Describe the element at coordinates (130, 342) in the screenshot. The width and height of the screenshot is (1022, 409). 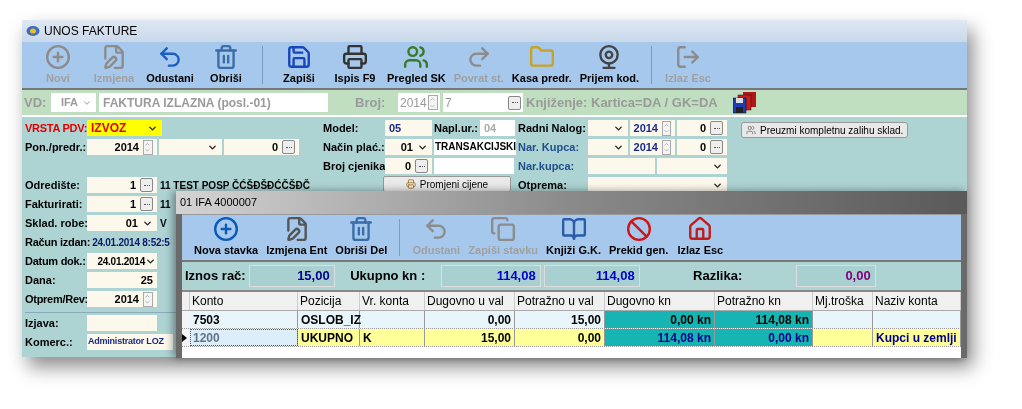
I see `text-field: Administrator LOZ` at that location.